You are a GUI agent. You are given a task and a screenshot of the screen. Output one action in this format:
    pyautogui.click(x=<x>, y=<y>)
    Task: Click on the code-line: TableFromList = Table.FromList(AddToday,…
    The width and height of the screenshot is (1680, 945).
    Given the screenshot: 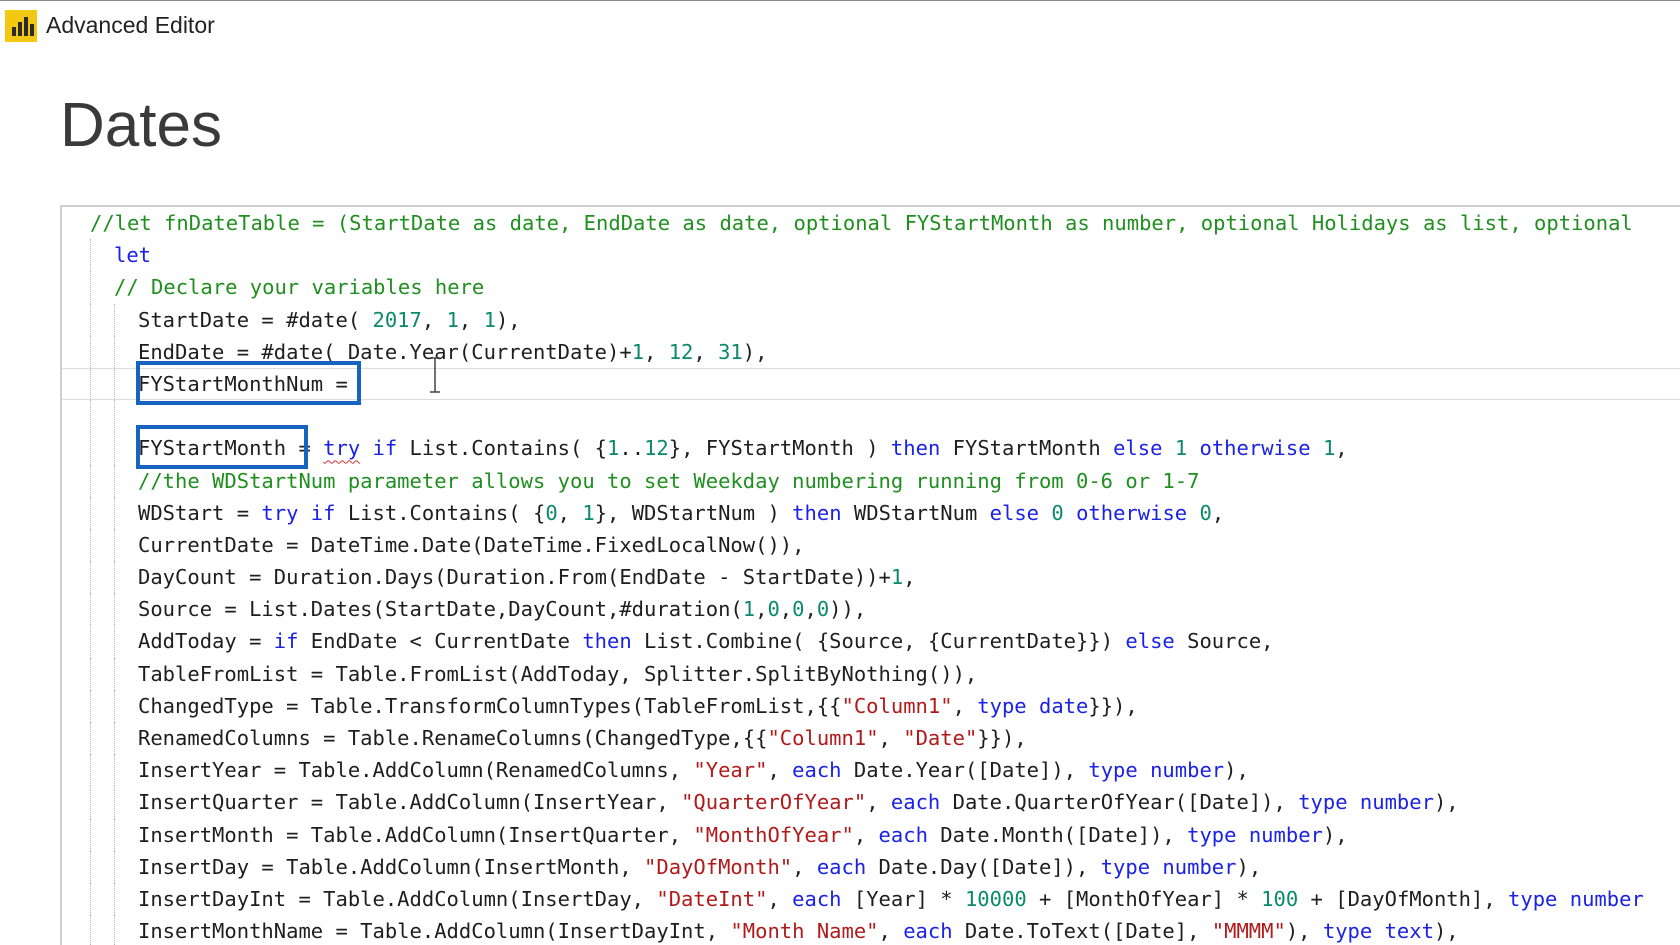 What is the action you would take?
    pyautogui.click(x=871, y=673)
    